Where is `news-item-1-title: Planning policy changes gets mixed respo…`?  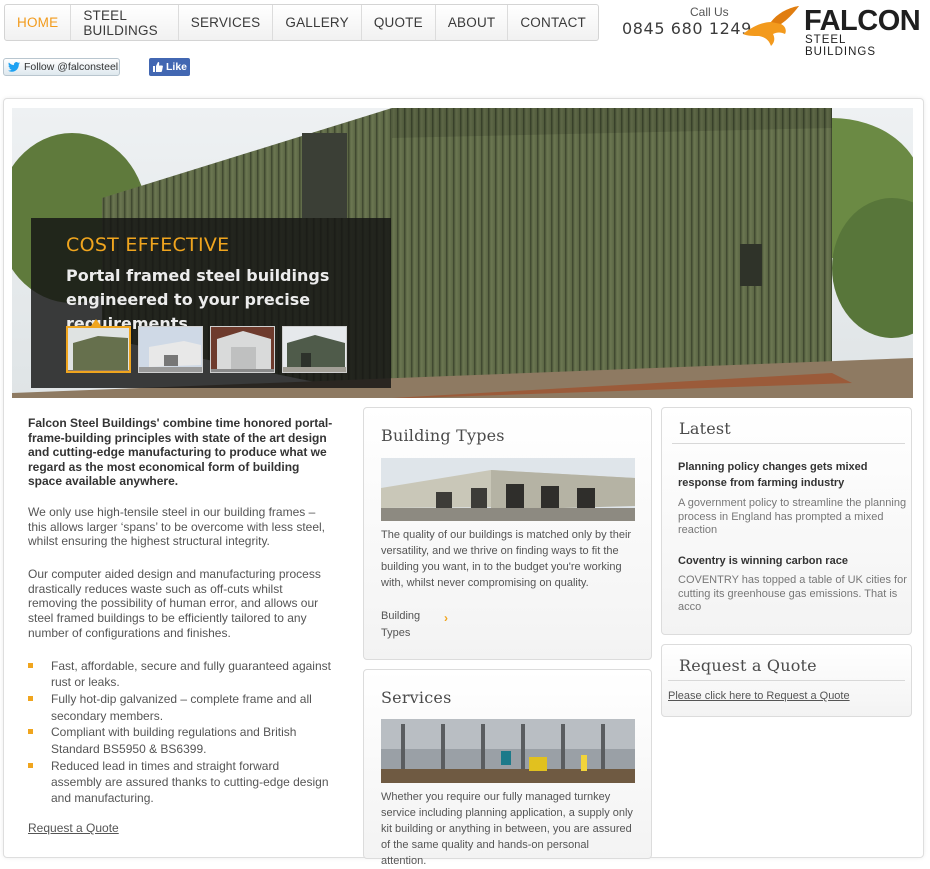
news-item-1-title: Planning policy changes gets mixed respo… is located at coordinates (783, 475).